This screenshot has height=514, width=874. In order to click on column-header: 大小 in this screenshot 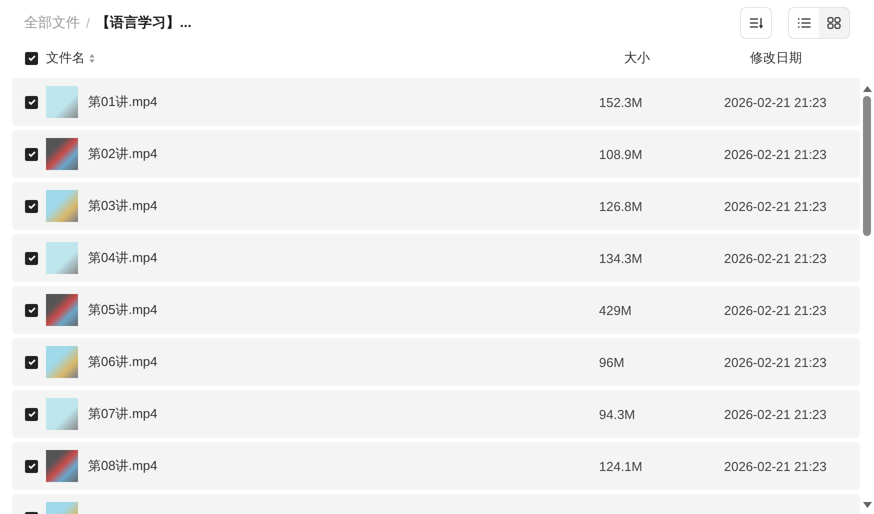, I will do `click(687, 58)`.